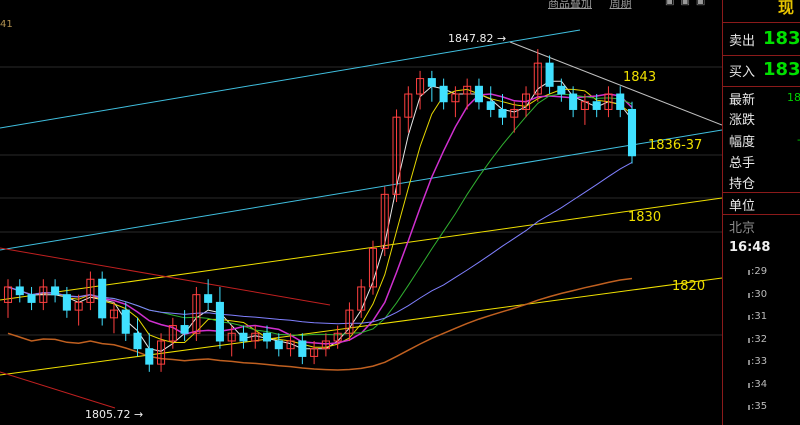 The height and width of the screenshot is (425, 800). I want to click on high-annotation: 1847.82 →, so click(477, 38).